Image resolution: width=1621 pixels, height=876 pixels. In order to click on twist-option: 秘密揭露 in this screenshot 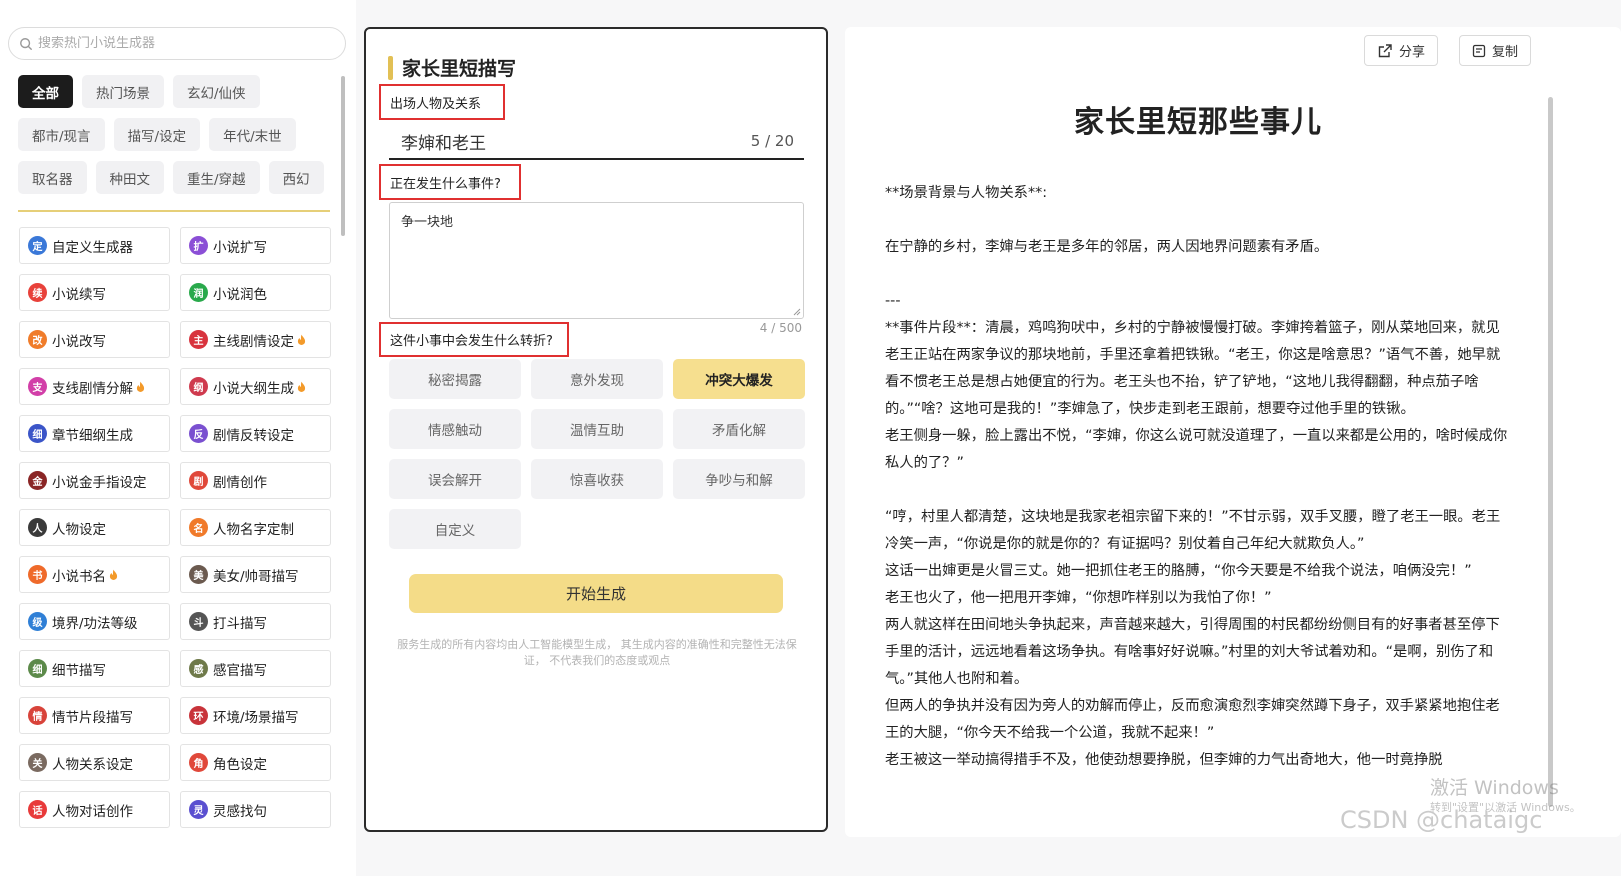, I will do `click(455, 379)`.